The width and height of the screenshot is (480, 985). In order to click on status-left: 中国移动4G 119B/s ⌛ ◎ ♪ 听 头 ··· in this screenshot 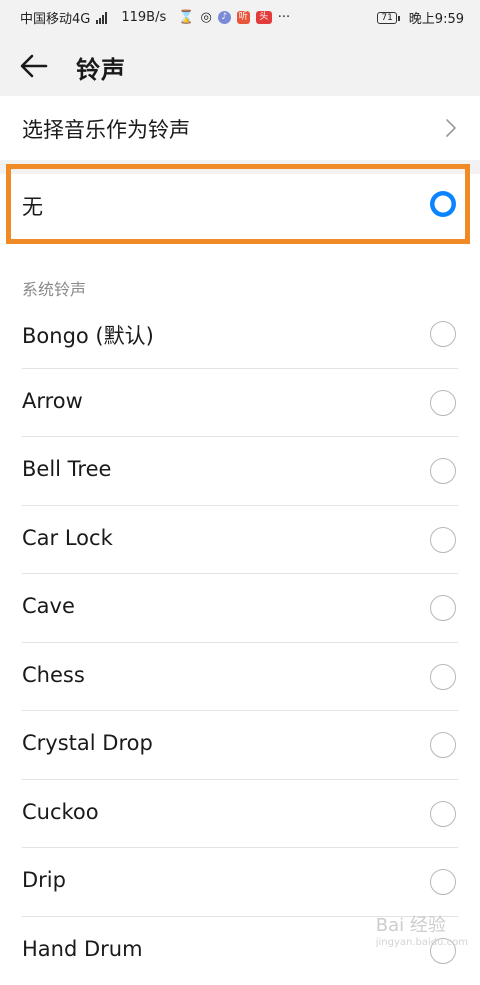, I will do `click(155, 17)`.